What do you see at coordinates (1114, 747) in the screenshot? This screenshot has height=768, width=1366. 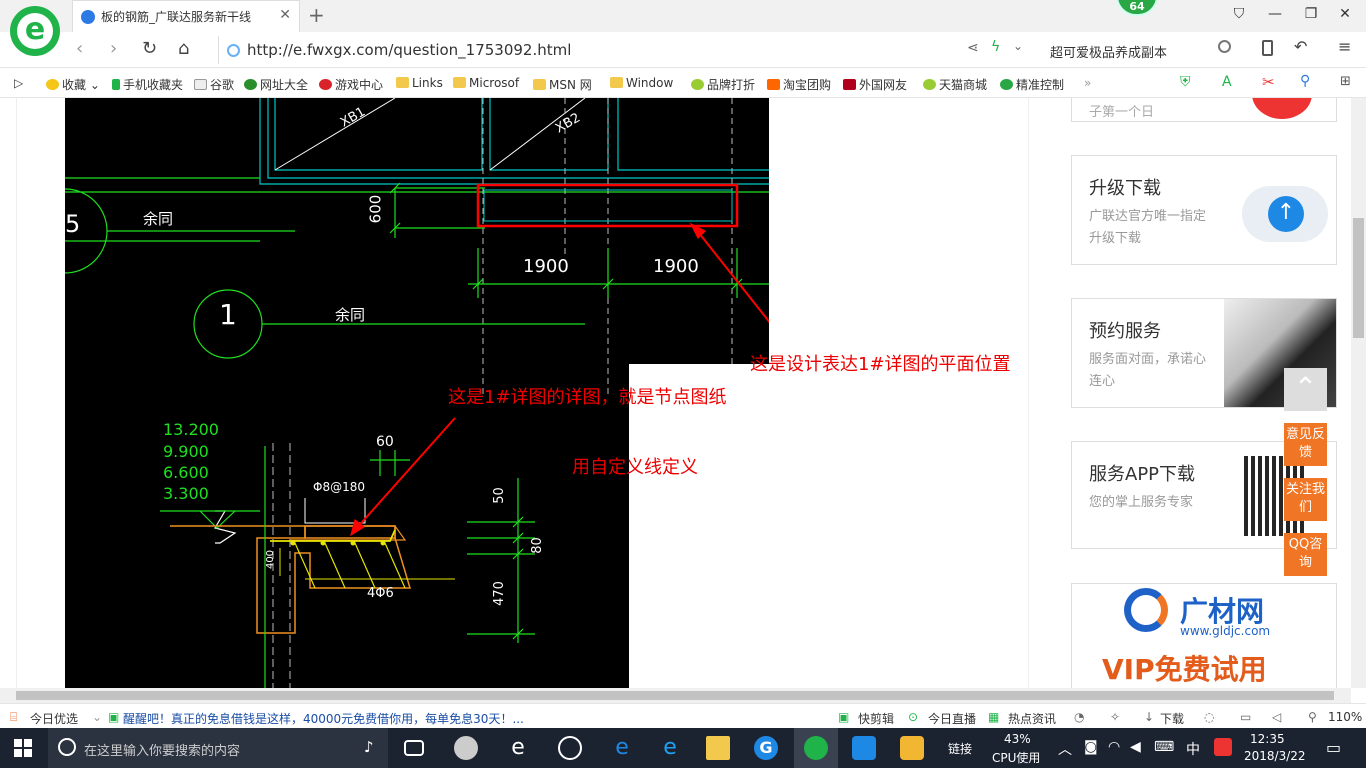 I see `wifi-icon: ◠` at bounding box center [1114, 747].